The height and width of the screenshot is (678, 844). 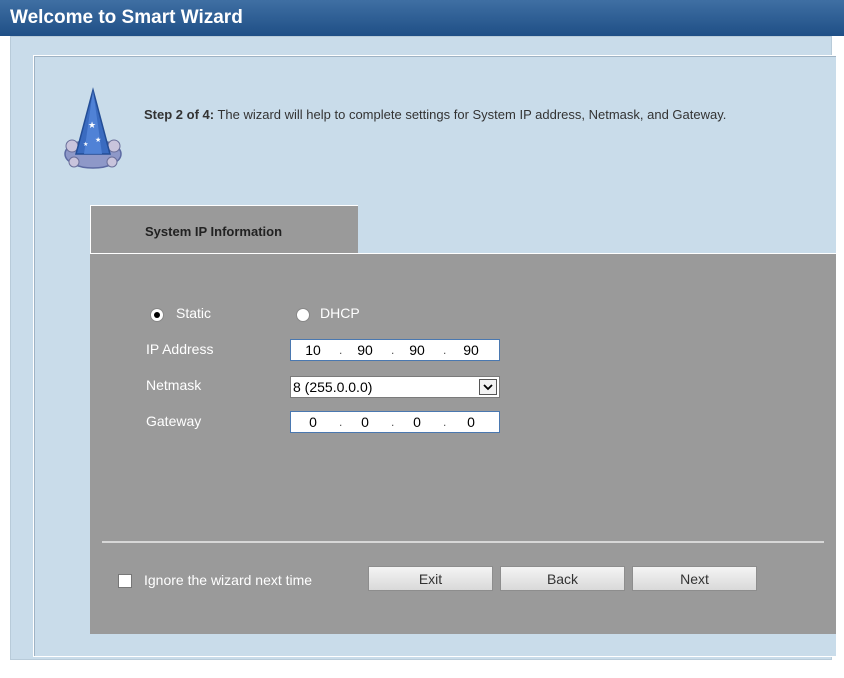 I want to click on tab-label: System IP Information, so click(x=214, y=231).